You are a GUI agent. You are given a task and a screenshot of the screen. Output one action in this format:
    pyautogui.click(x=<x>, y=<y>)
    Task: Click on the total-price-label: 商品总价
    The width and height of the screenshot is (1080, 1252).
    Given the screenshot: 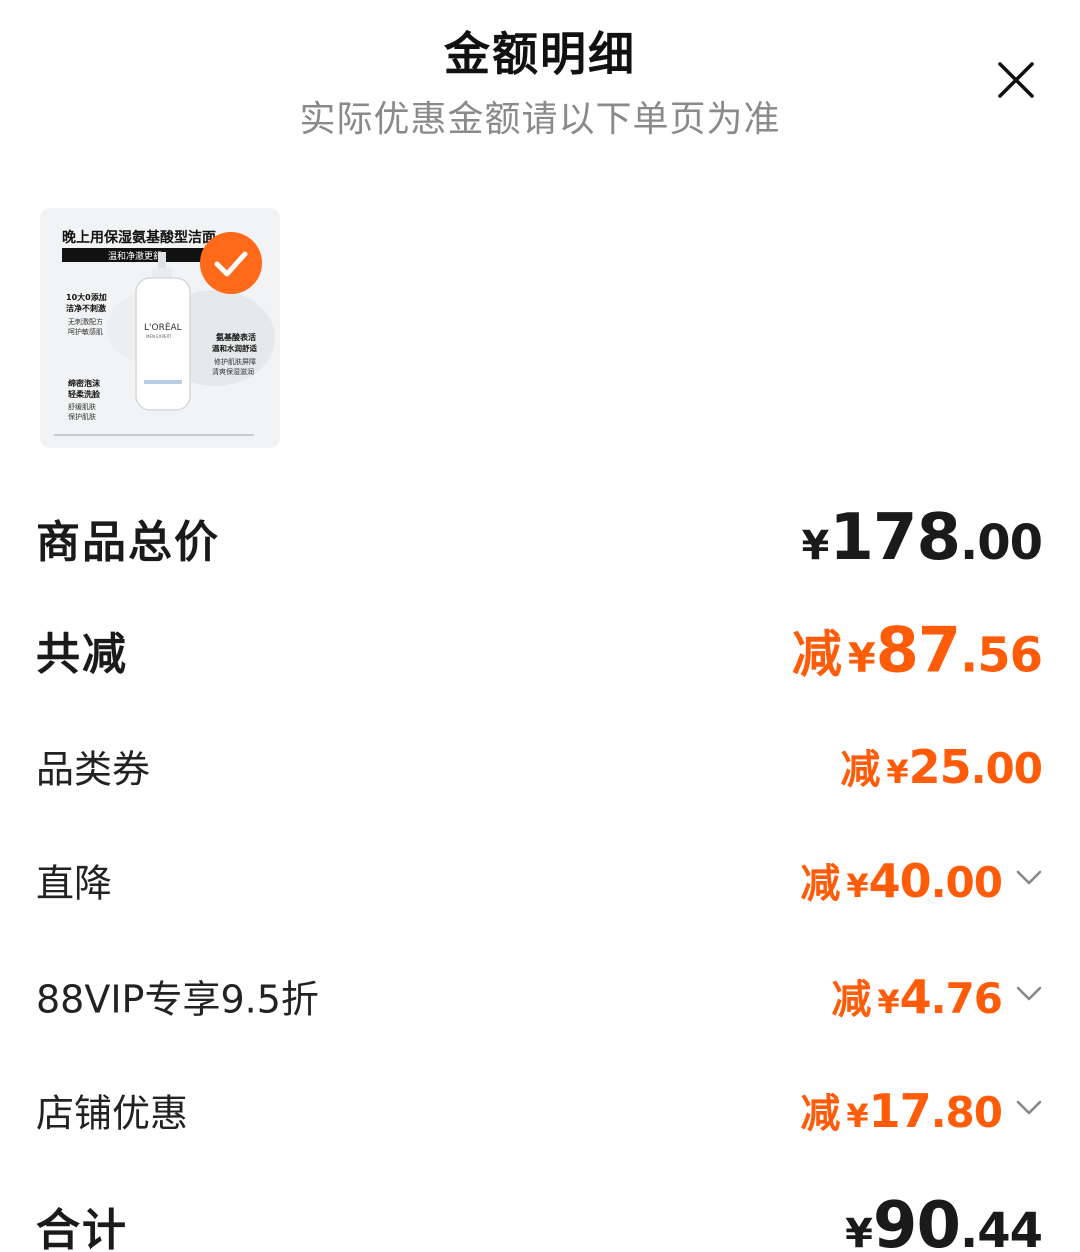 What is the action you would take?
    pyautogui.click(x=128, y=542)
    